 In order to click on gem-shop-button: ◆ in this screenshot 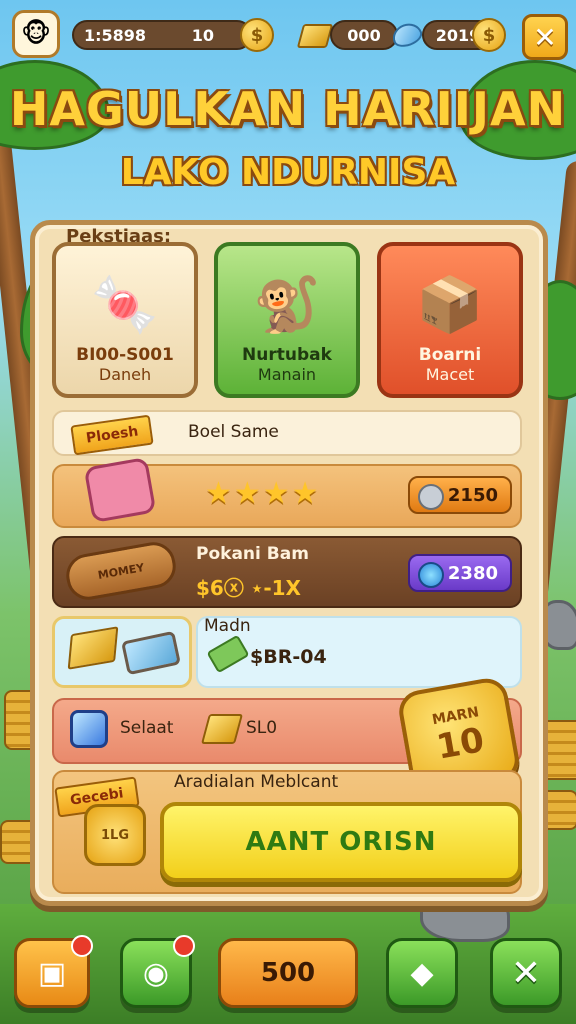, I will do `click(422, 973)`.